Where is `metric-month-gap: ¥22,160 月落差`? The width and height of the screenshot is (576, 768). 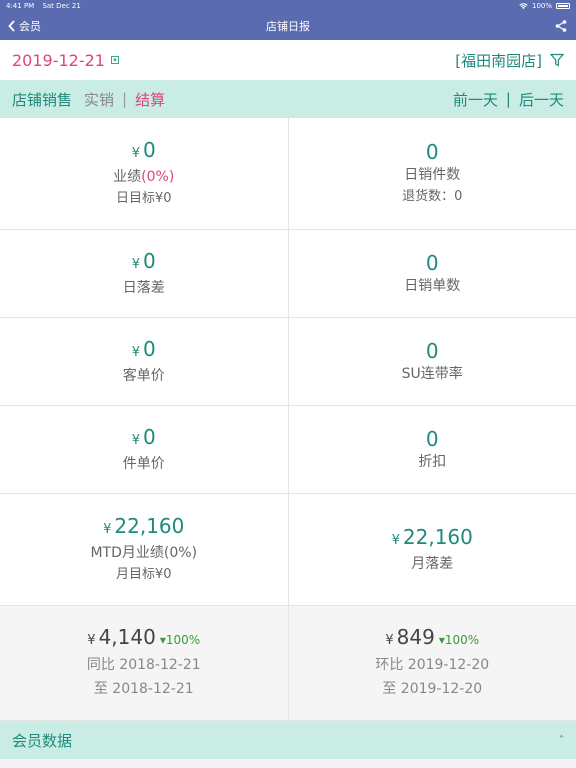 metric-month-gap: ¥22,160 月落差 is located at coordinates (431, 549).